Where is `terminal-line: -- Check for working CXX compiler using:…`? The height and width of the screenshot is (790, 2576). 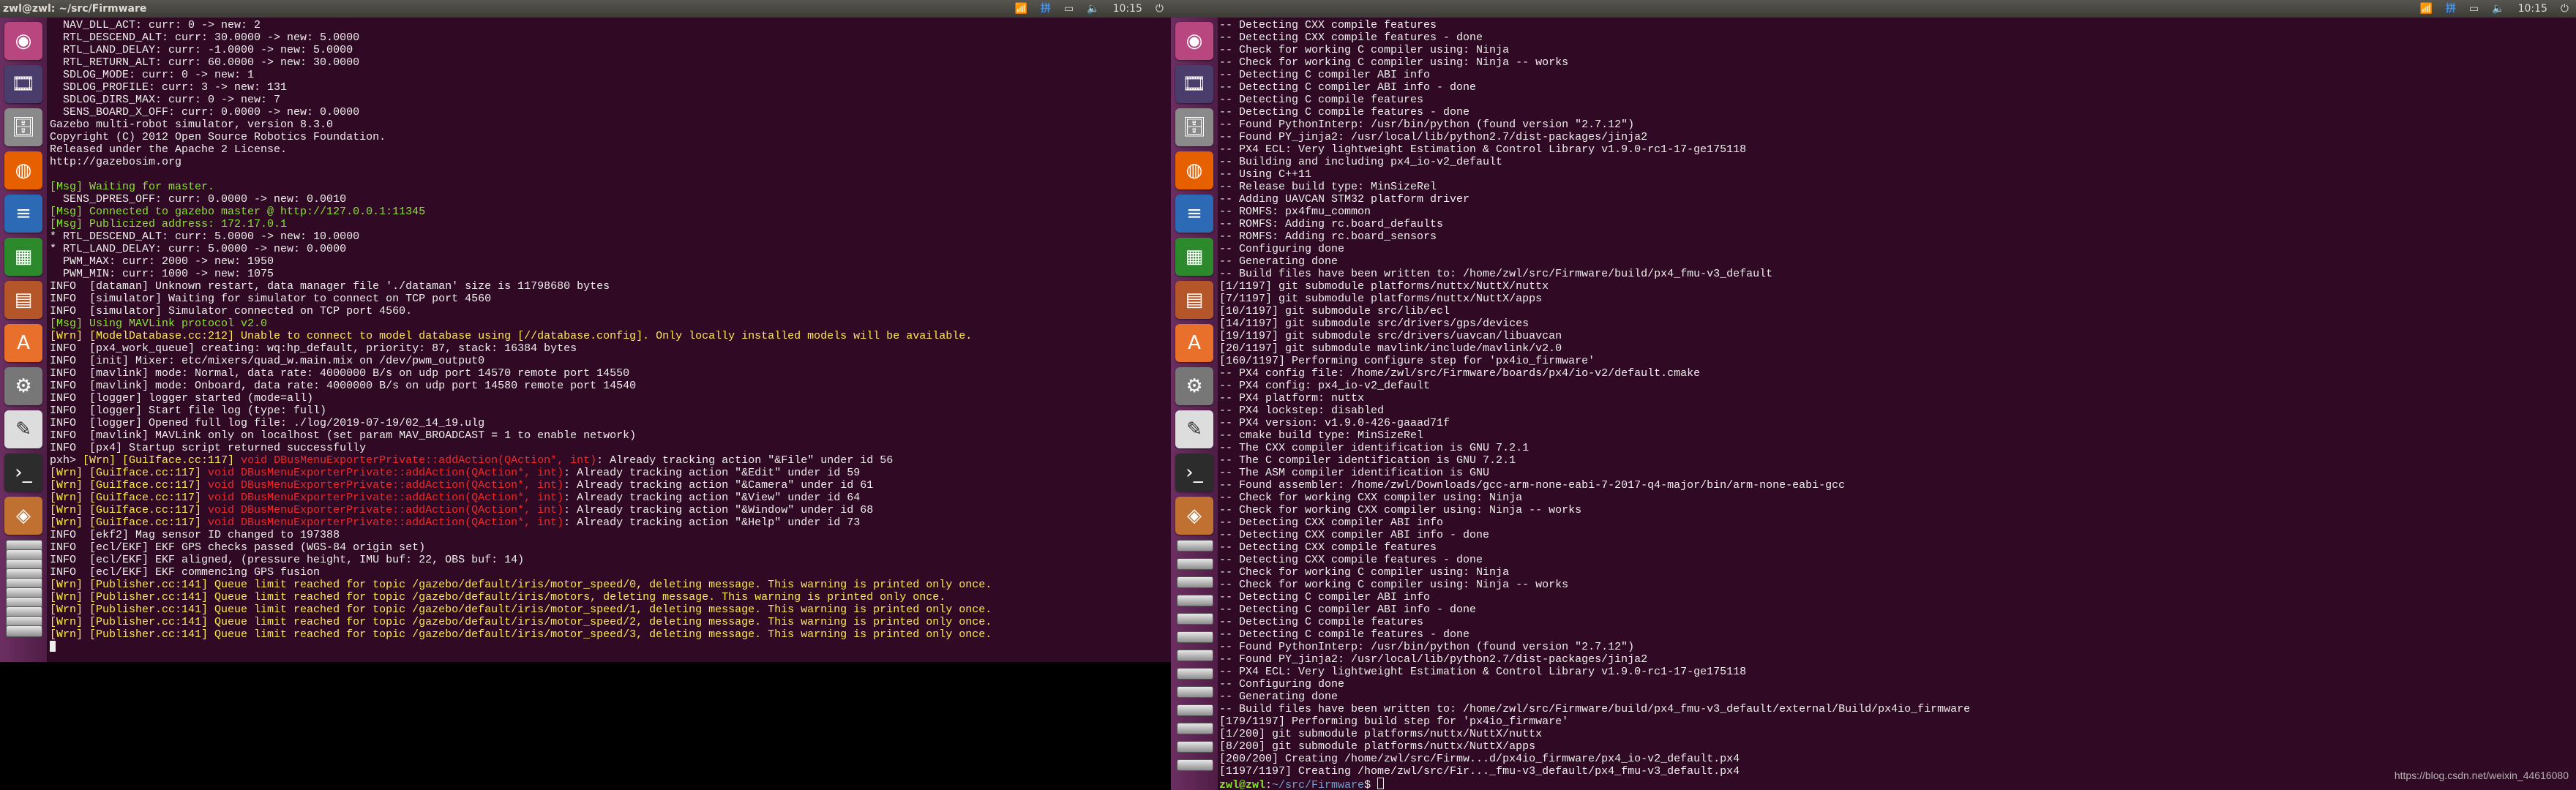
terminal-line: -- Check for working CXX compiler using:… is located at coordinates (1371, 498).